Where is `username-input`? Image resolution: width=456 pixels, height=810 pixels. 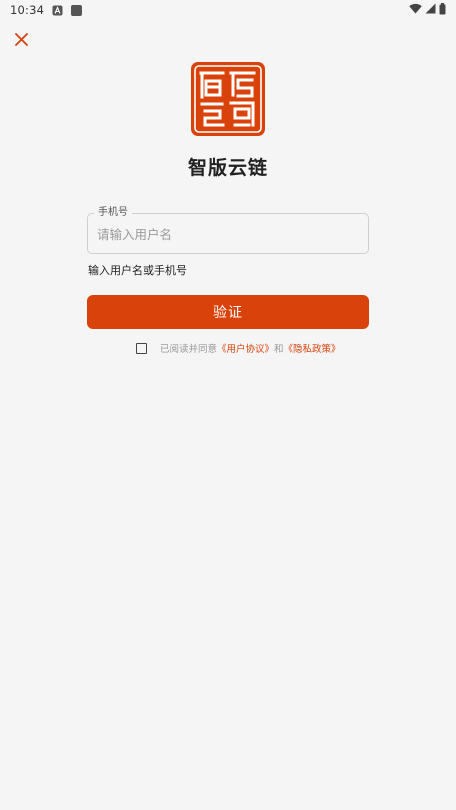
username-input is located at coordinates (228, 234).